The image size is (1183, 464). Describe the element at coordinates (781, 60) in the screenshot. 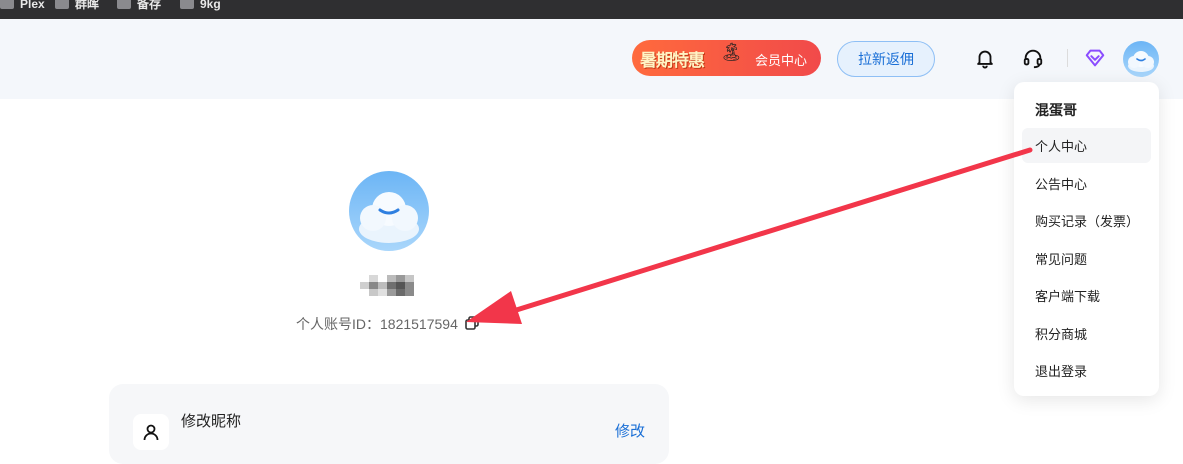

I see `member-center-label: 会员中心` at that location.